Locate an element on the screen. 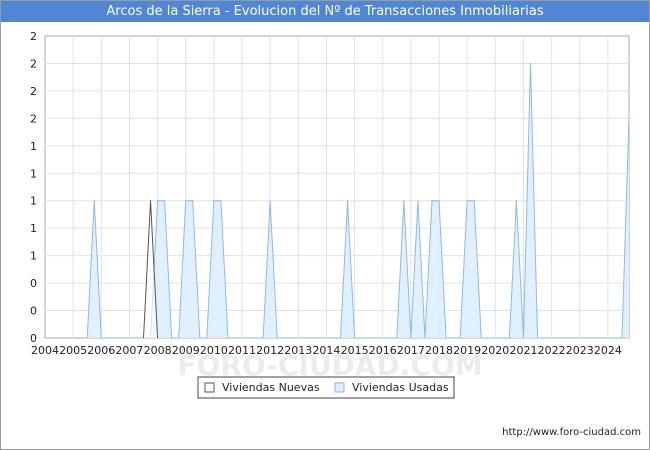 This screenshot has height=450, width=650. footer-url: http://www.foro-ciudad.com is located at coordinates (571, 432).